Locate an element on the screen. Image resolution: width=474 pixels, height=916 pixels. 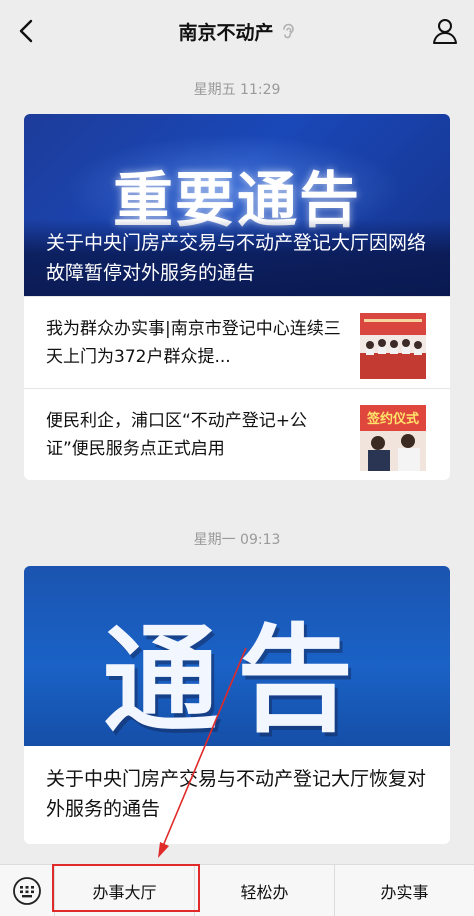
headline-caption: 关于中央门房产交易与不动产登记大厅因网络故障暂停对外服务的通告 is located at coordinates (236, 258).